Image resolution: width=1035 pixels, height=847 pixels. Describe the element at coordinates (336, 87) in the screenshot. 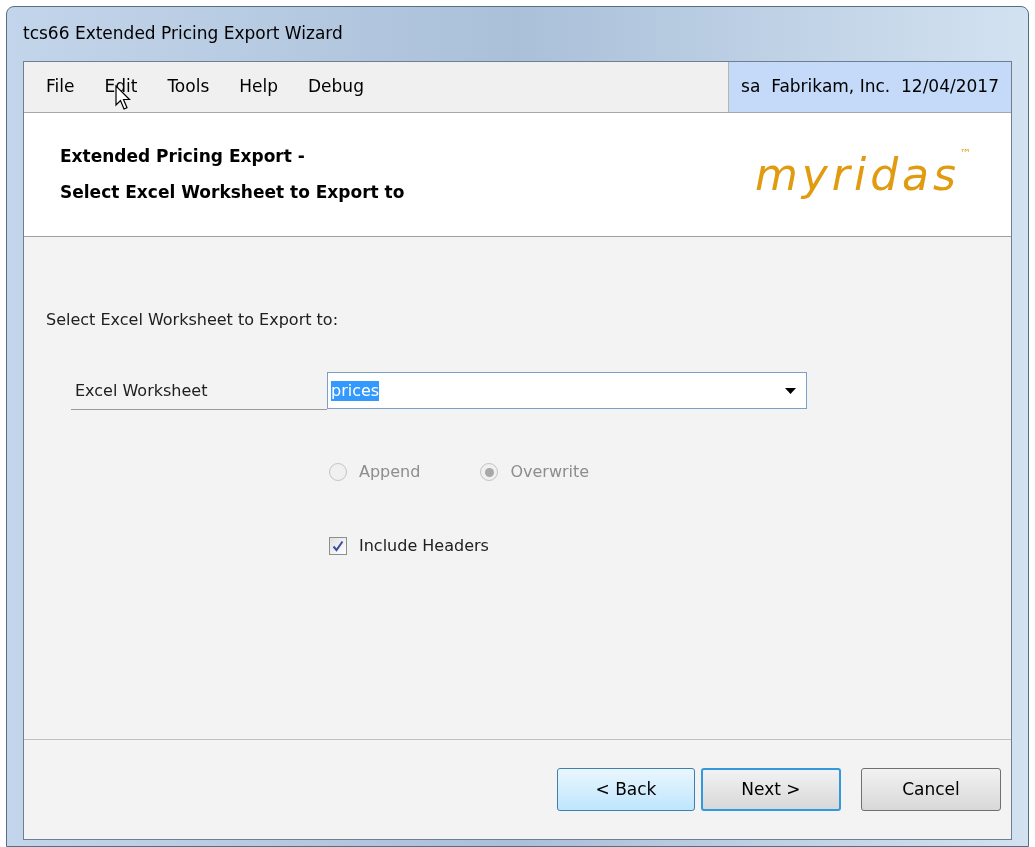

I see `menu-item: Debug` at that location.